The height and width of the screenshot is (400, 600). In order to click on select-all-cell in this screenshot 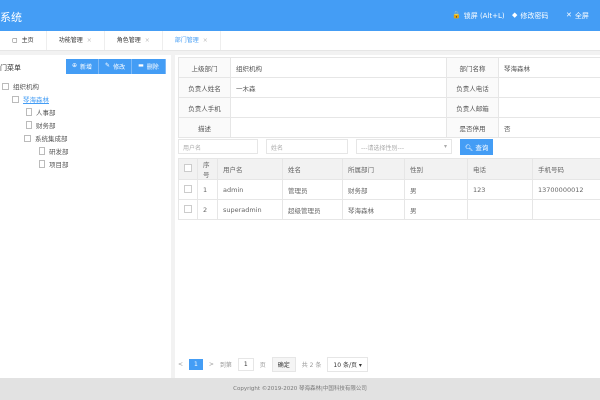, I will do `click(188, 169)`.